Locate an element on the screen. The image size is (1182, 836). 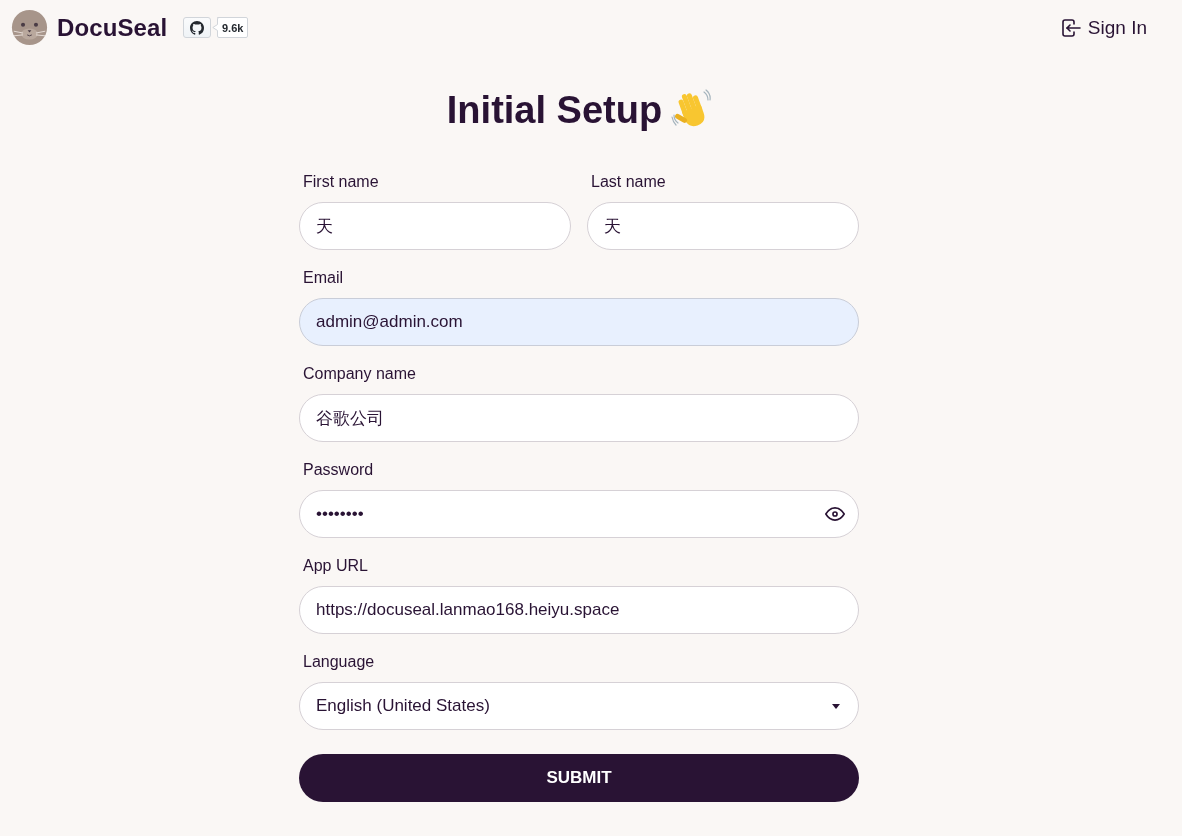
repo-button is located at coordinates (197, 27).